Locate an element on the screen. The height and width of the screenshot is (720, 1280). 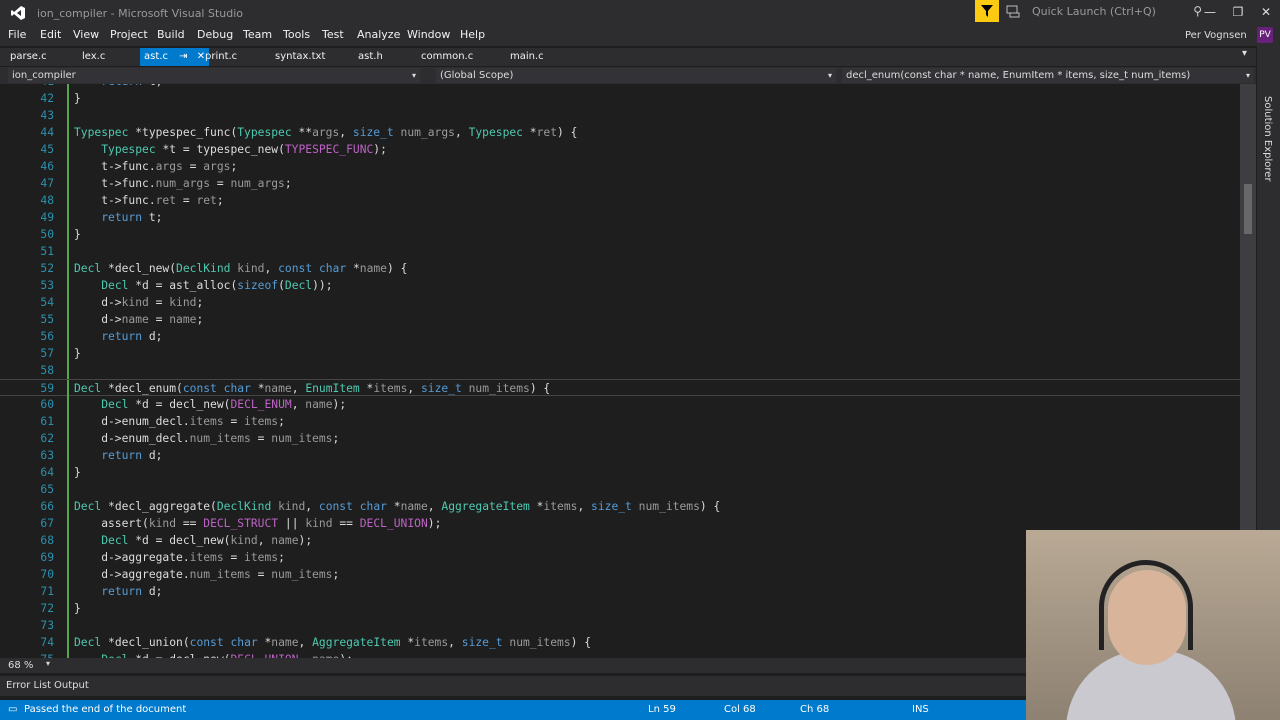
menu-tools: Tools is located at coordinates (296, 34).